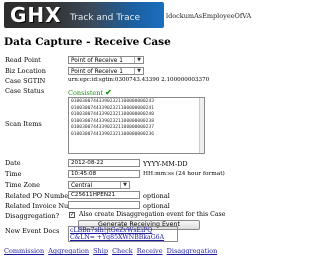  What do you see at coordinates (23, 124) in the screenshot?
I see `scan-items-label: Scan Items` at bounding box center [23, 124].